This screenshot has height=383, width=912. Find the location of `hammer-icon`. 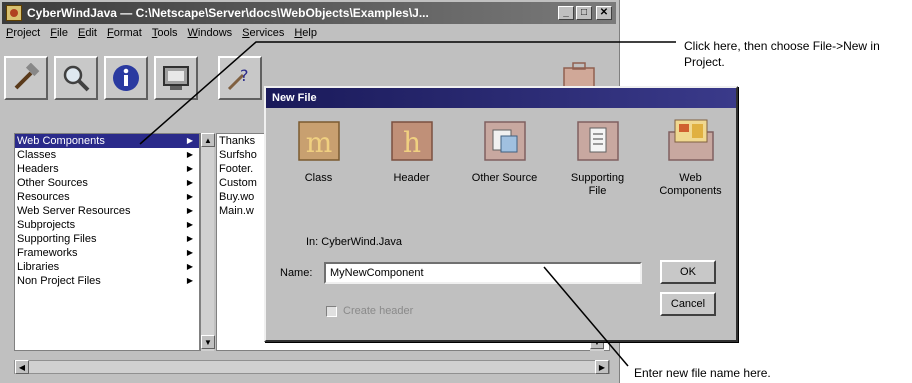

hammer-icon is located at coordinates (27, 76).